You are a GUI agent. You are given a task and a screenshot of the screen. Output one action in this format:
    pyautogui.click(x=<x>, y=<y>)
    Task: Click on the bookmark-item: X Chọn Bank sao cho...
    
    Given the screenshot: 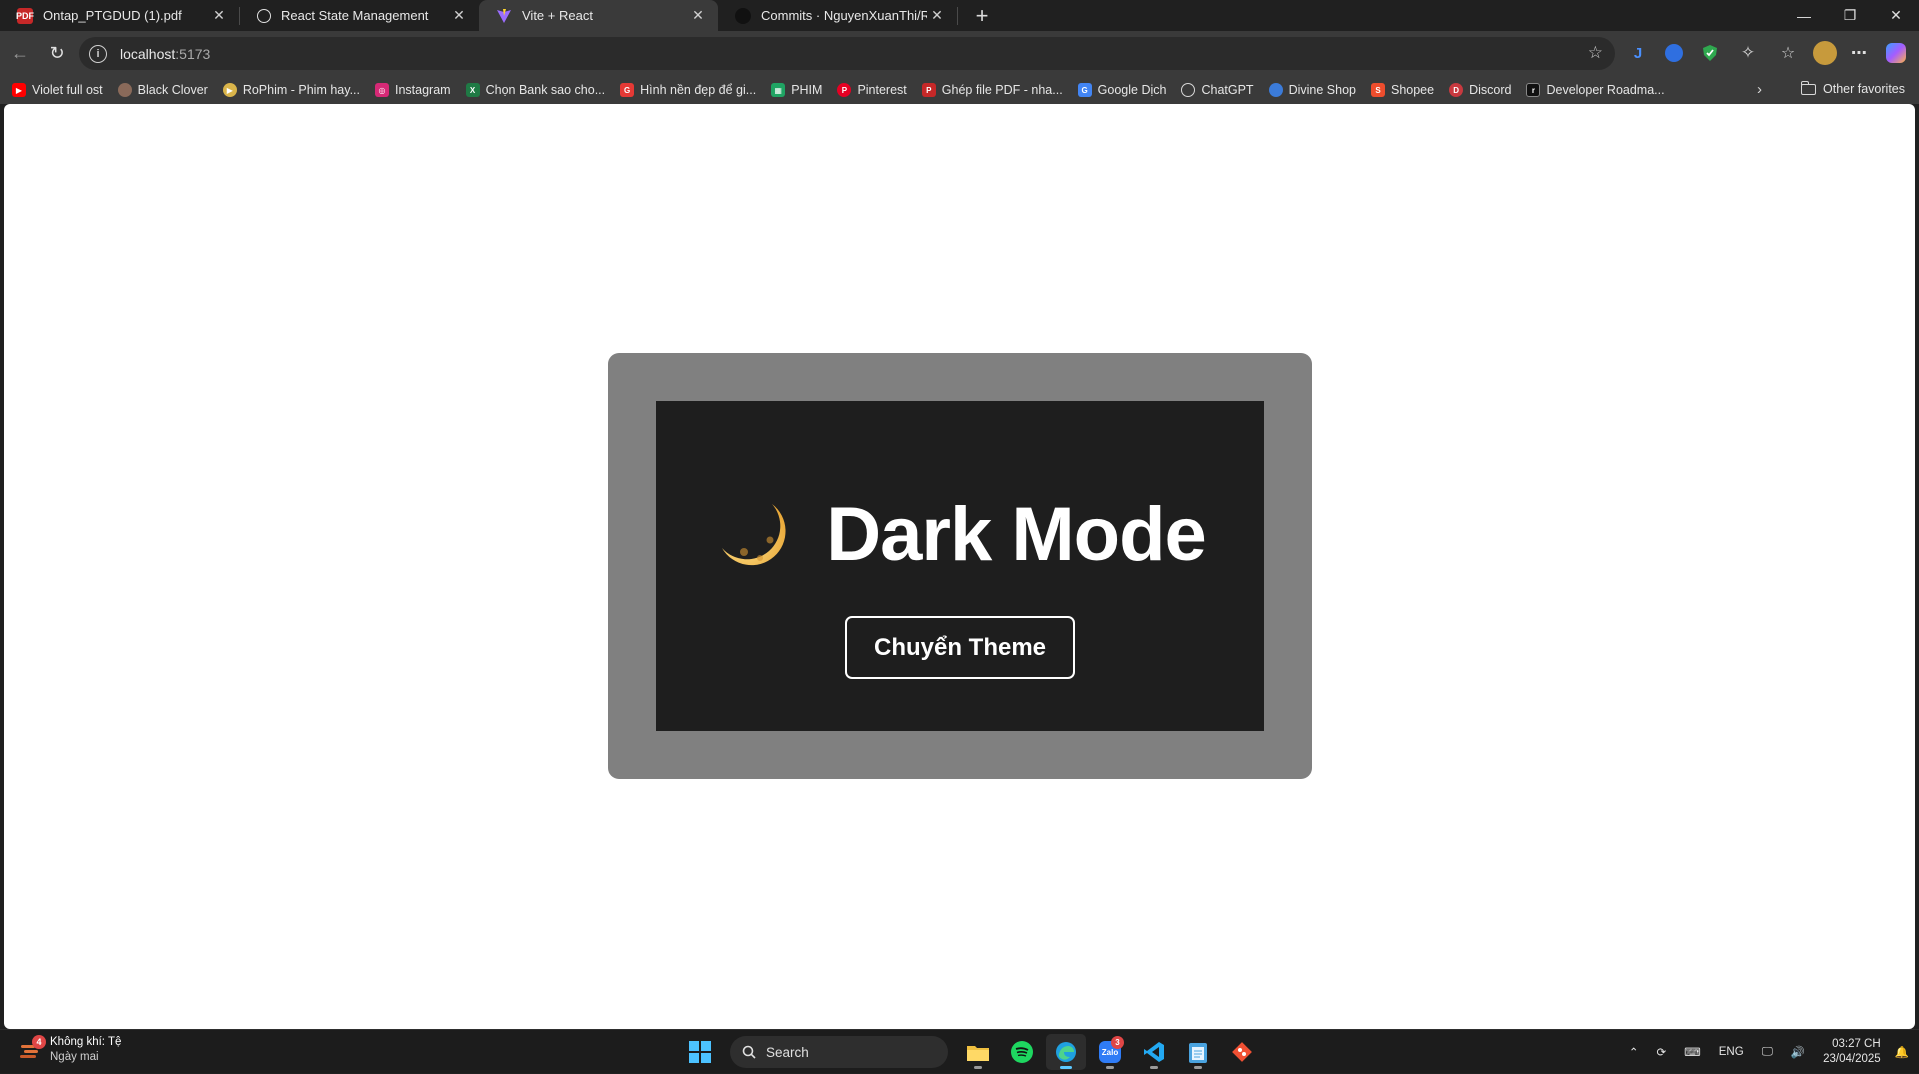 What is the action you would take?
    pyautogui.click(x=535, y=90)
    